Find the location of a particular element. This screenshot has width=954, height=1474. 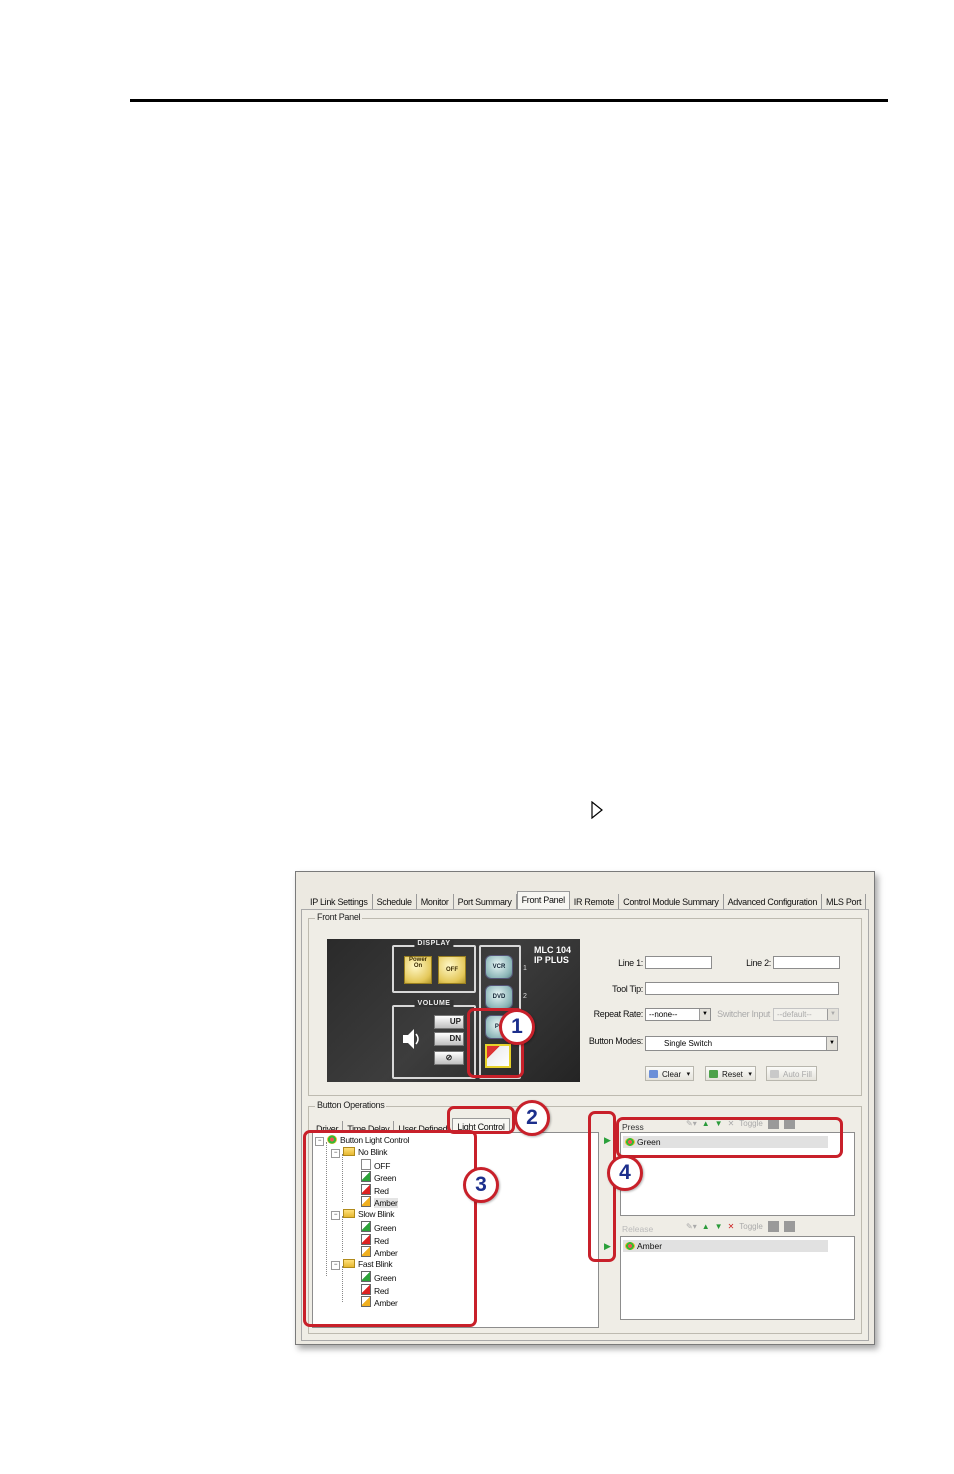

switcher-input-select: --default-- ▼ is located at coordinates (806, 1014).